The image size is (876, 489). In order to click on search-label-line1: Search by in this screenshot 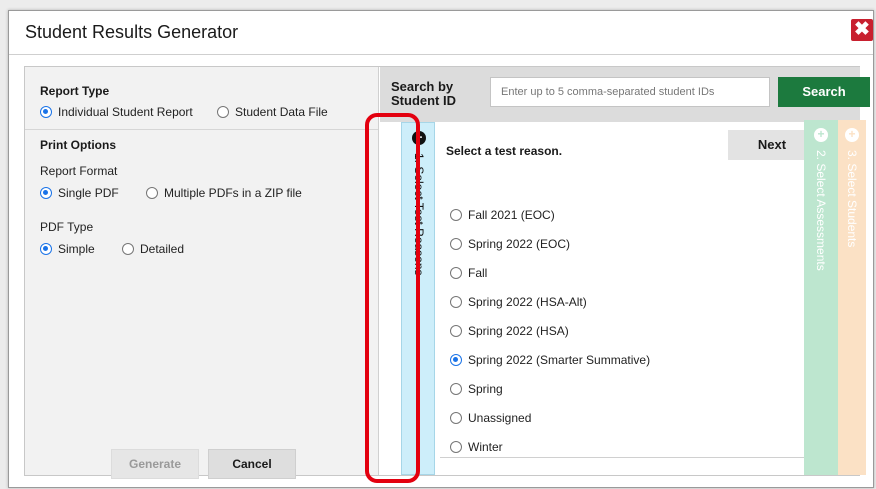, I will do `click(422, 86)`.